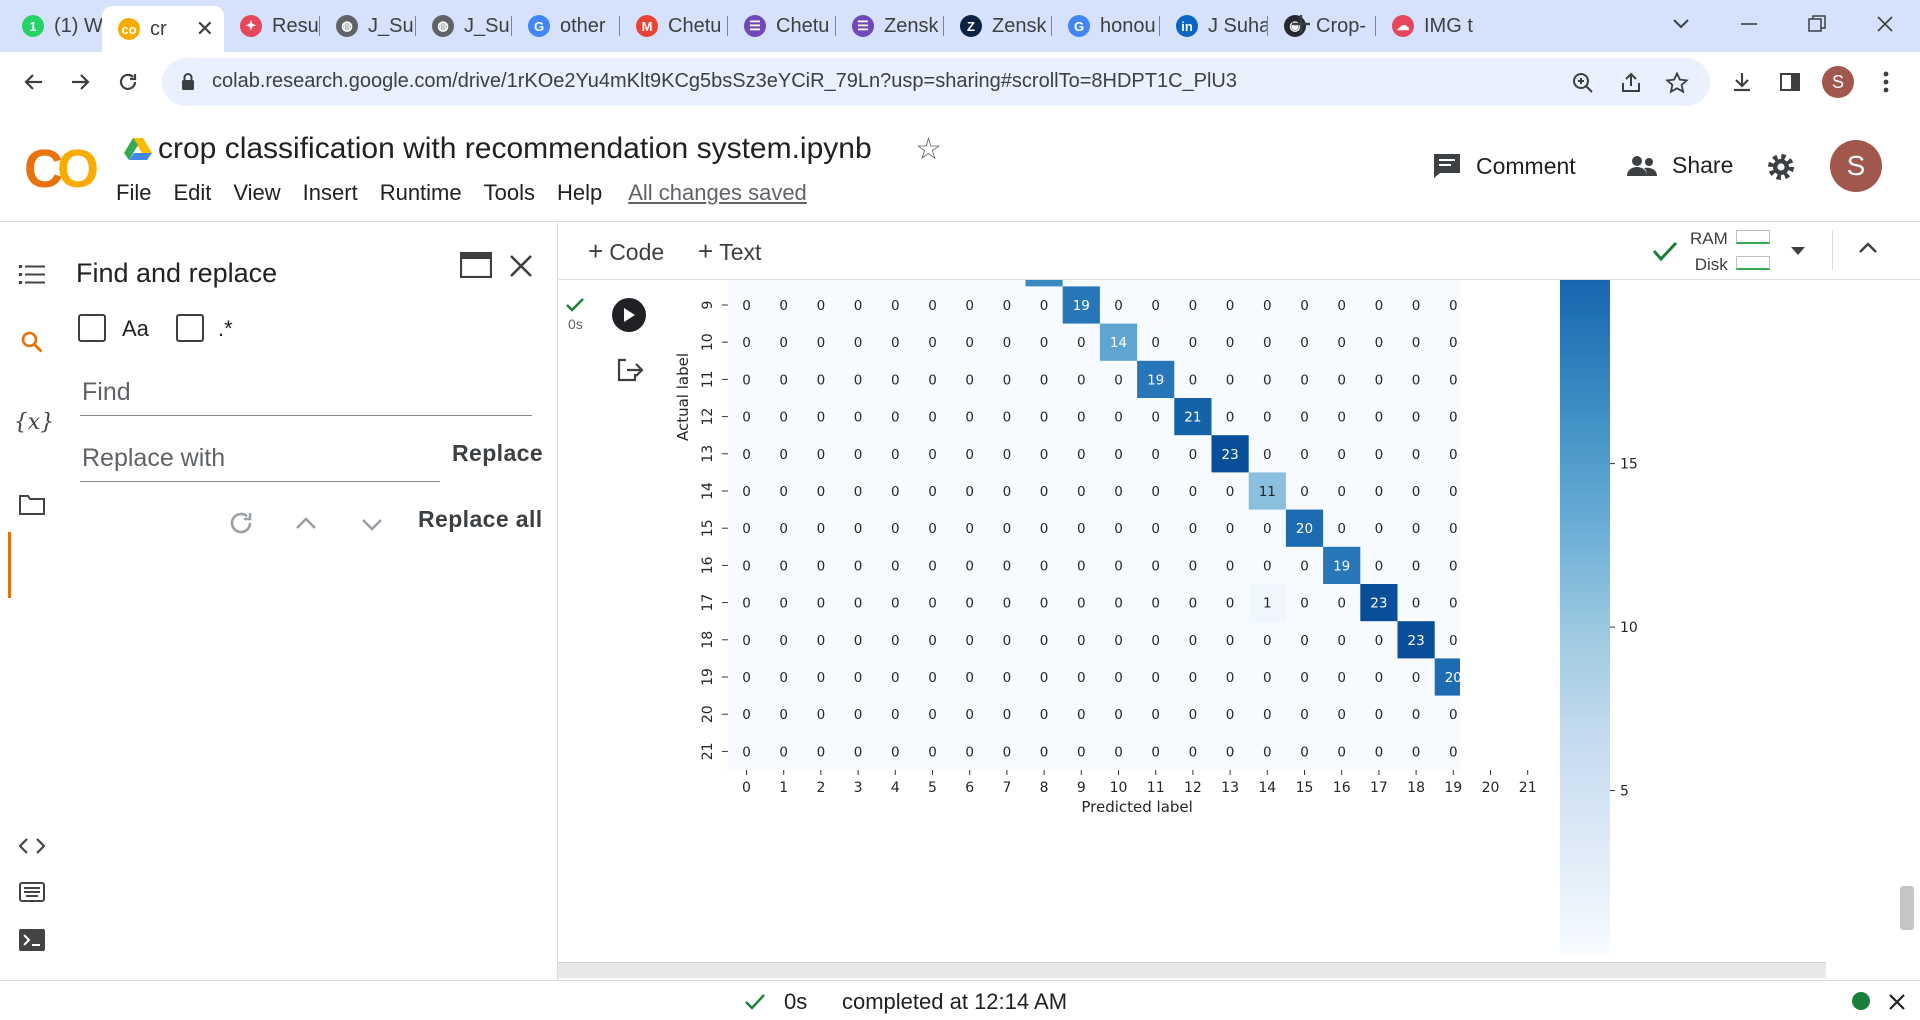  What do you see at coordinates (630, 370) in the screenshot?
I see `output-actions-icon` at bounding box center [630, 370].